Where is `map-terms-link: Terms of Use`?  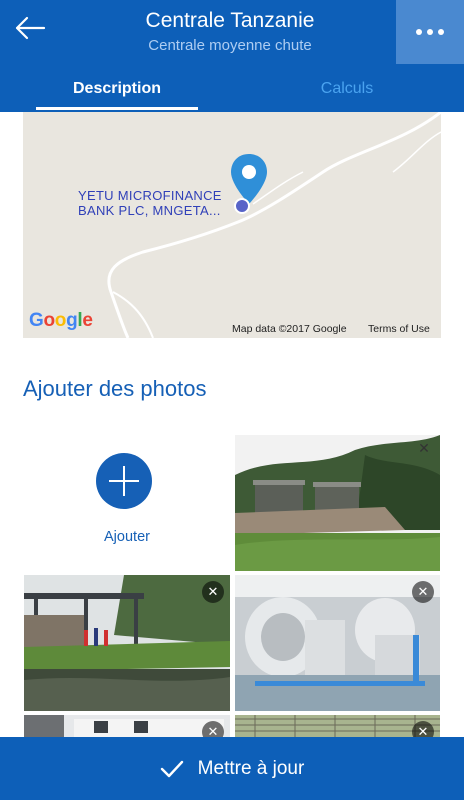
map-terms-link: Terms of Use is located at coordinates (399, 329).